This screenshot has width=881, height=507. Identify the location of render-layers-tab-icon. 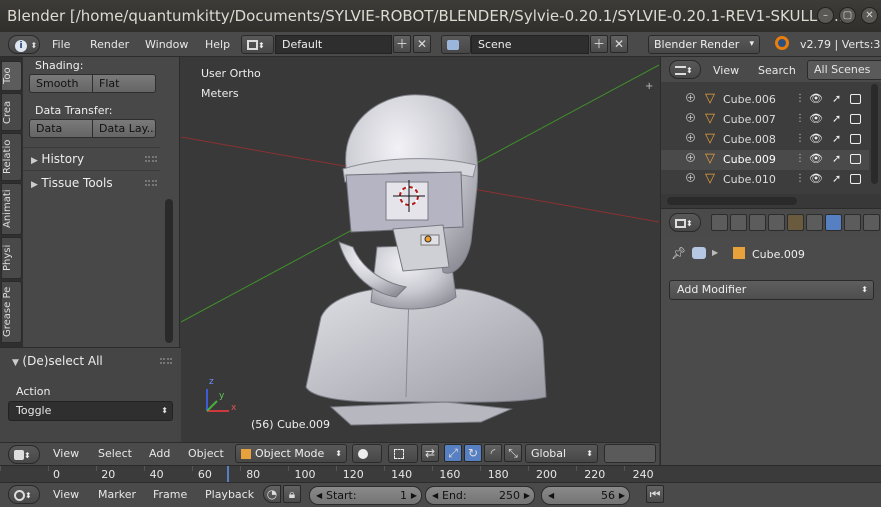
(738, 222).